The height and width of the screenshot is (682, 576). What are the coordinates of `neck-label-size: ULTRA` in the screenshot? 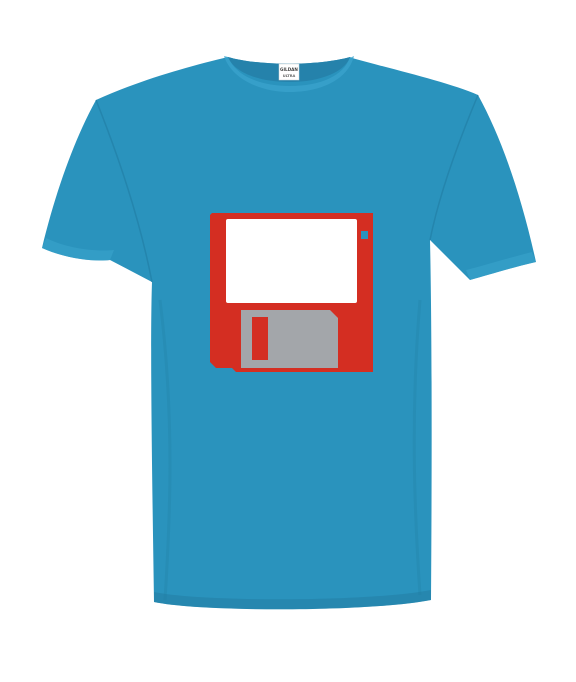 It's located at (289, 76).